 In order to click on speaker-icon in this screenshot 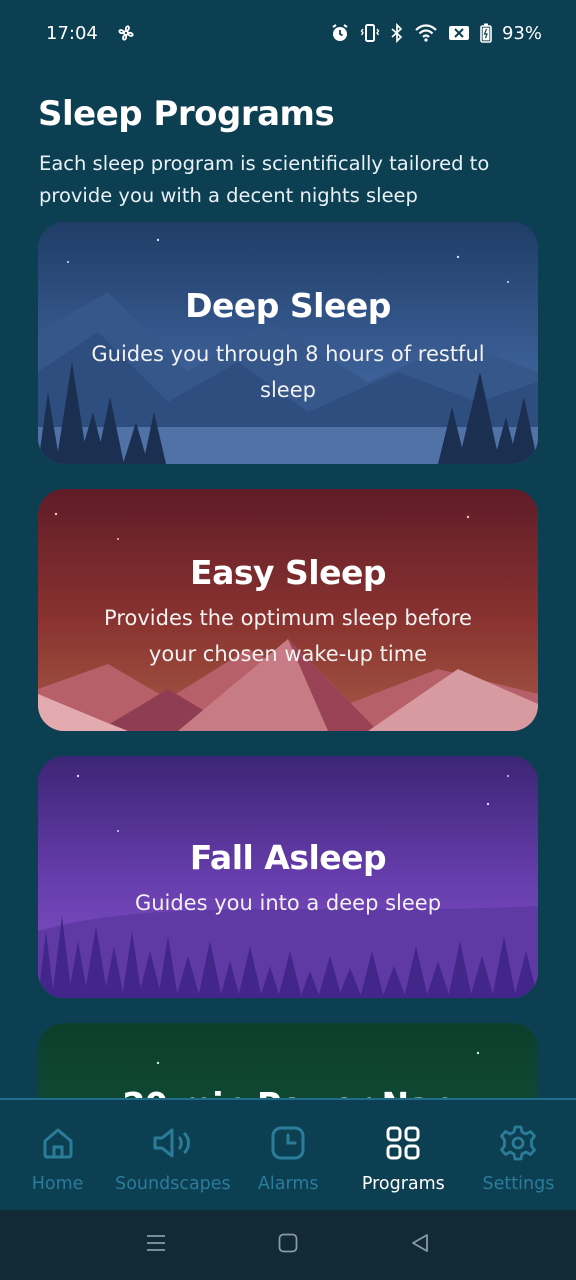, I will do `click(173, 1143)`.